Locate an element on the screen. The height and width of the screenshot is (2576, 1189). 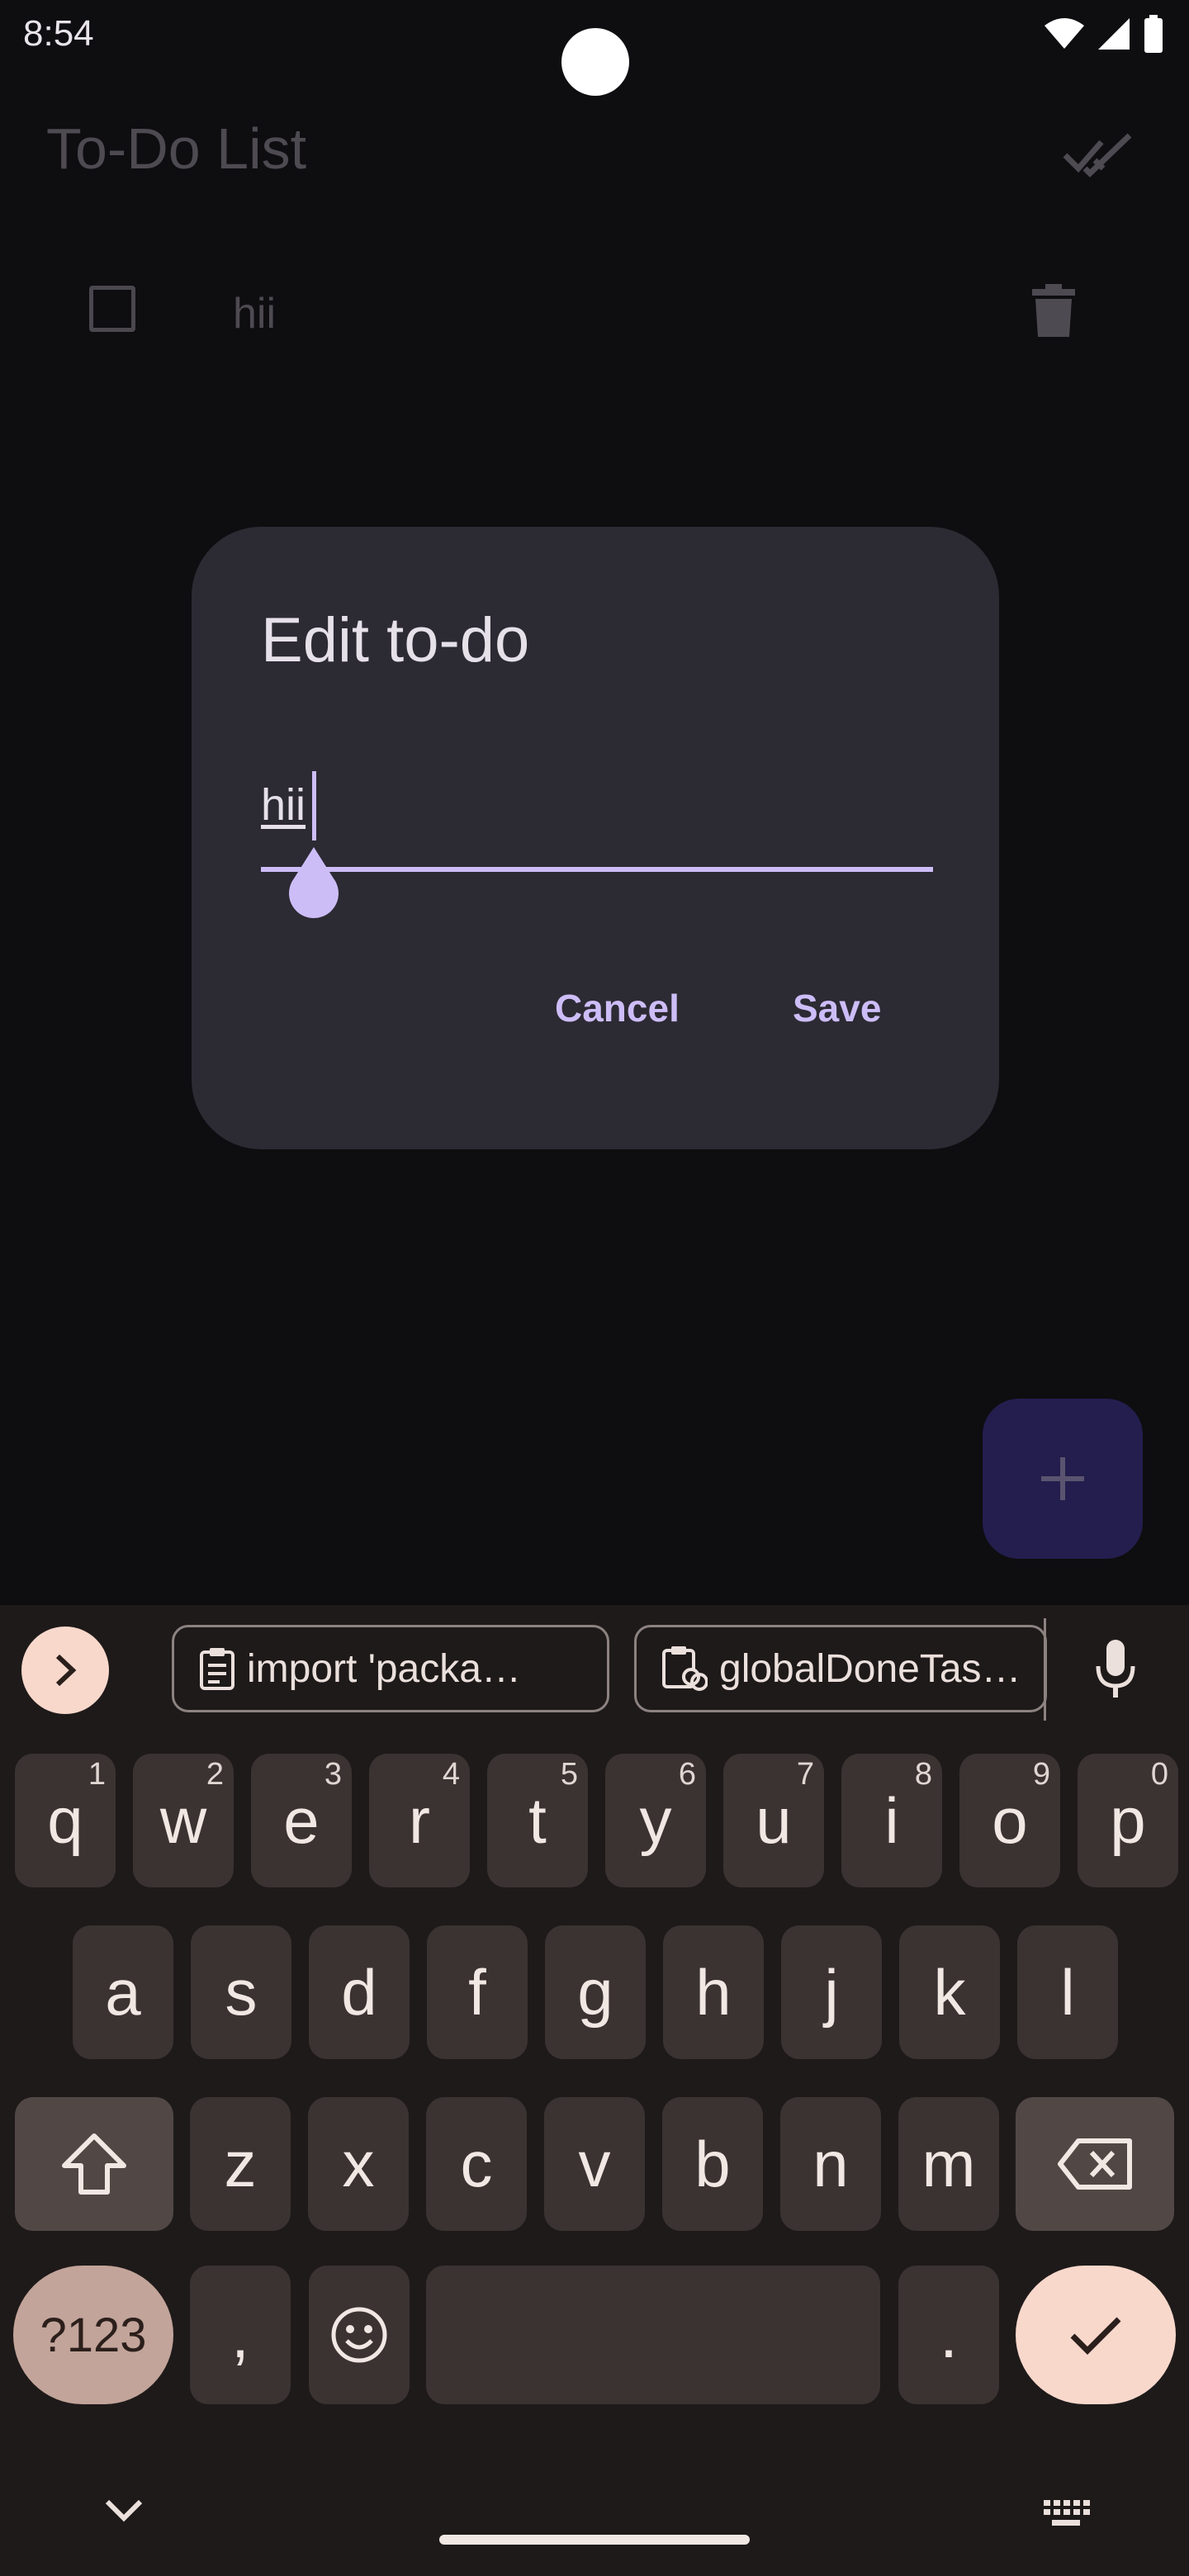
key-u: u7 is located at coordinates (773, 1820).